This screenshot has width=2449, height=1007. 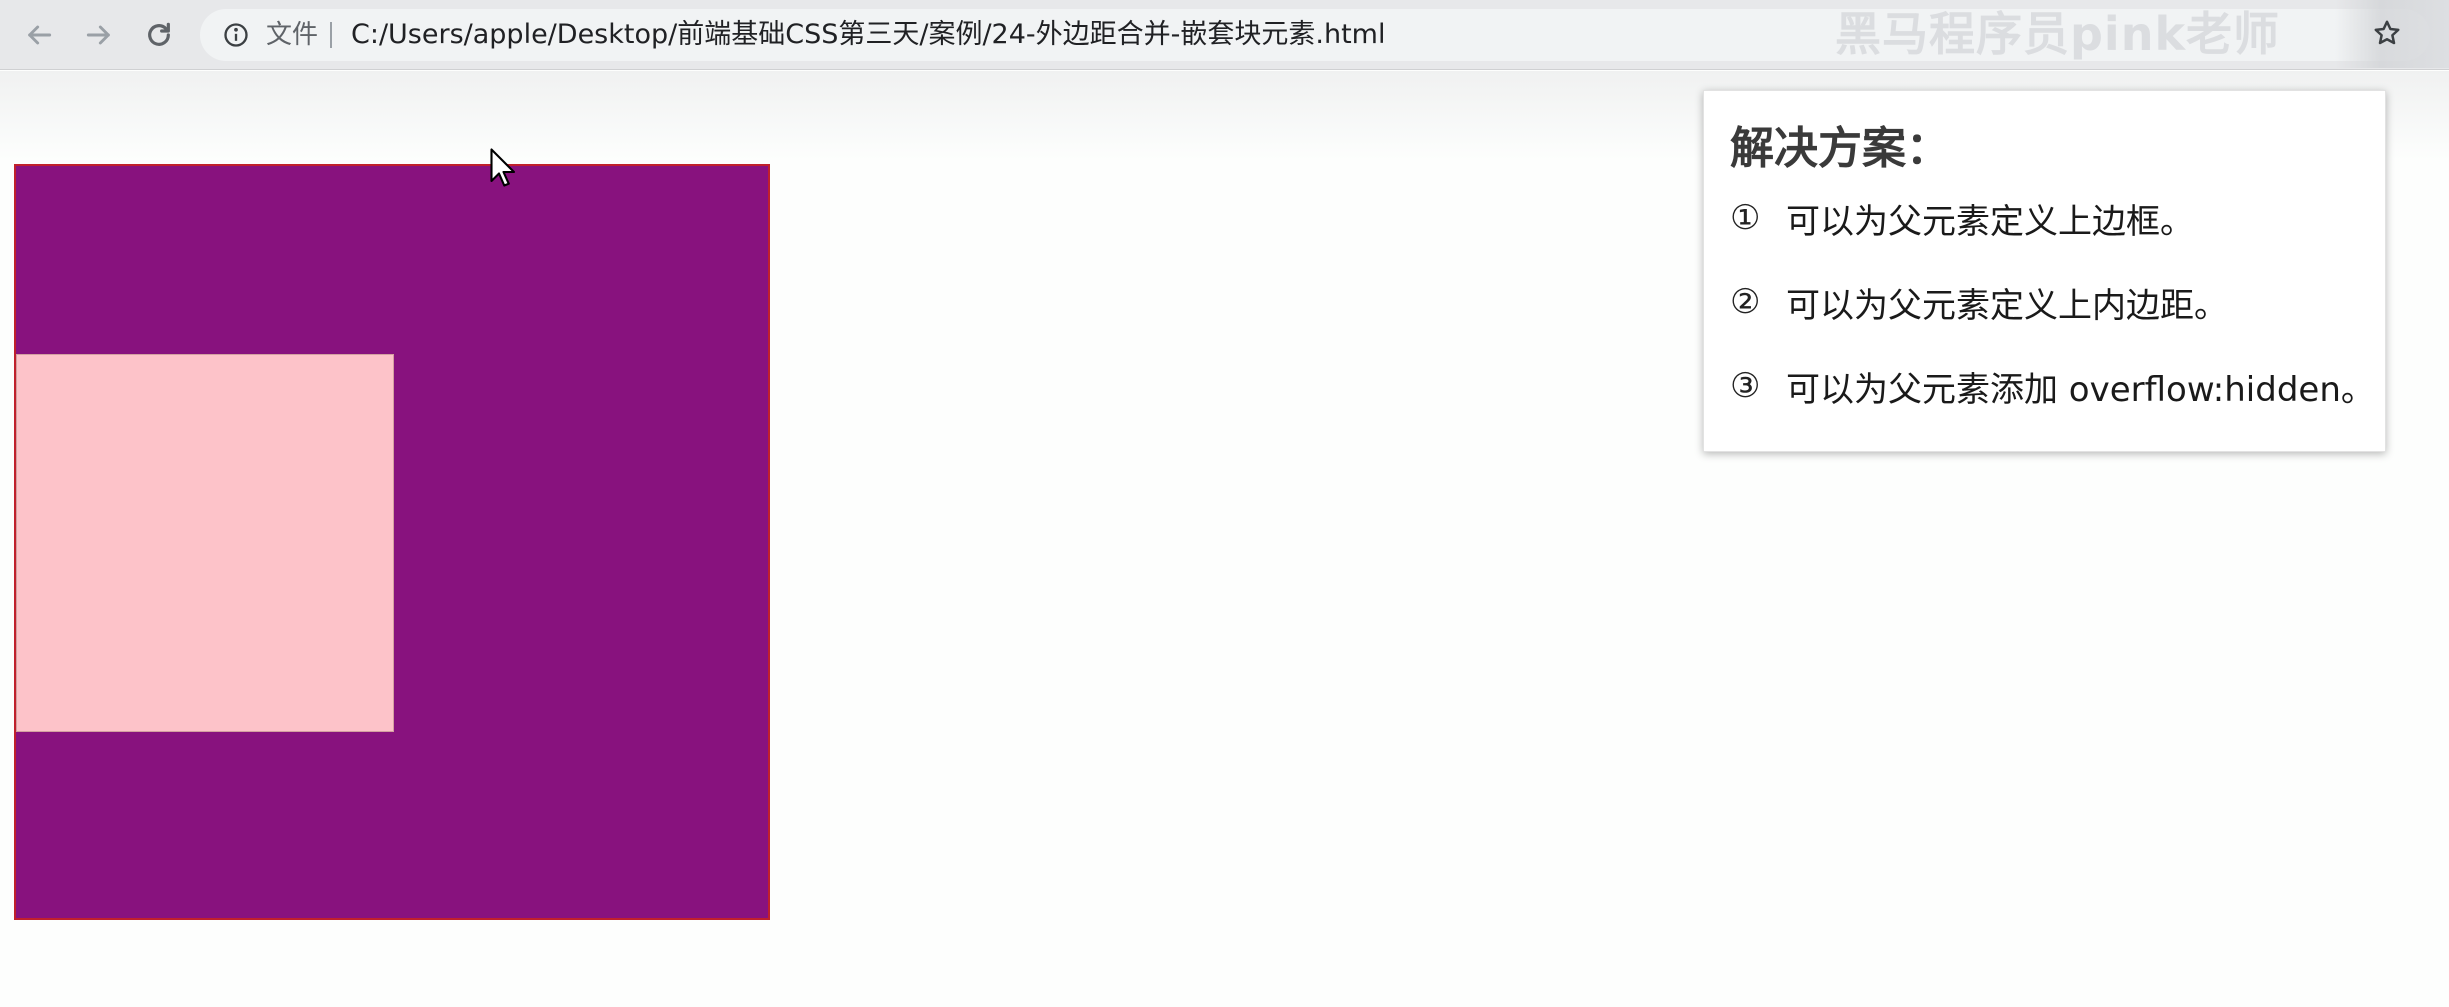 I want to click on item-text: 可以为父元素添加 overflow:hidden。, so click(x=2080, y=389).